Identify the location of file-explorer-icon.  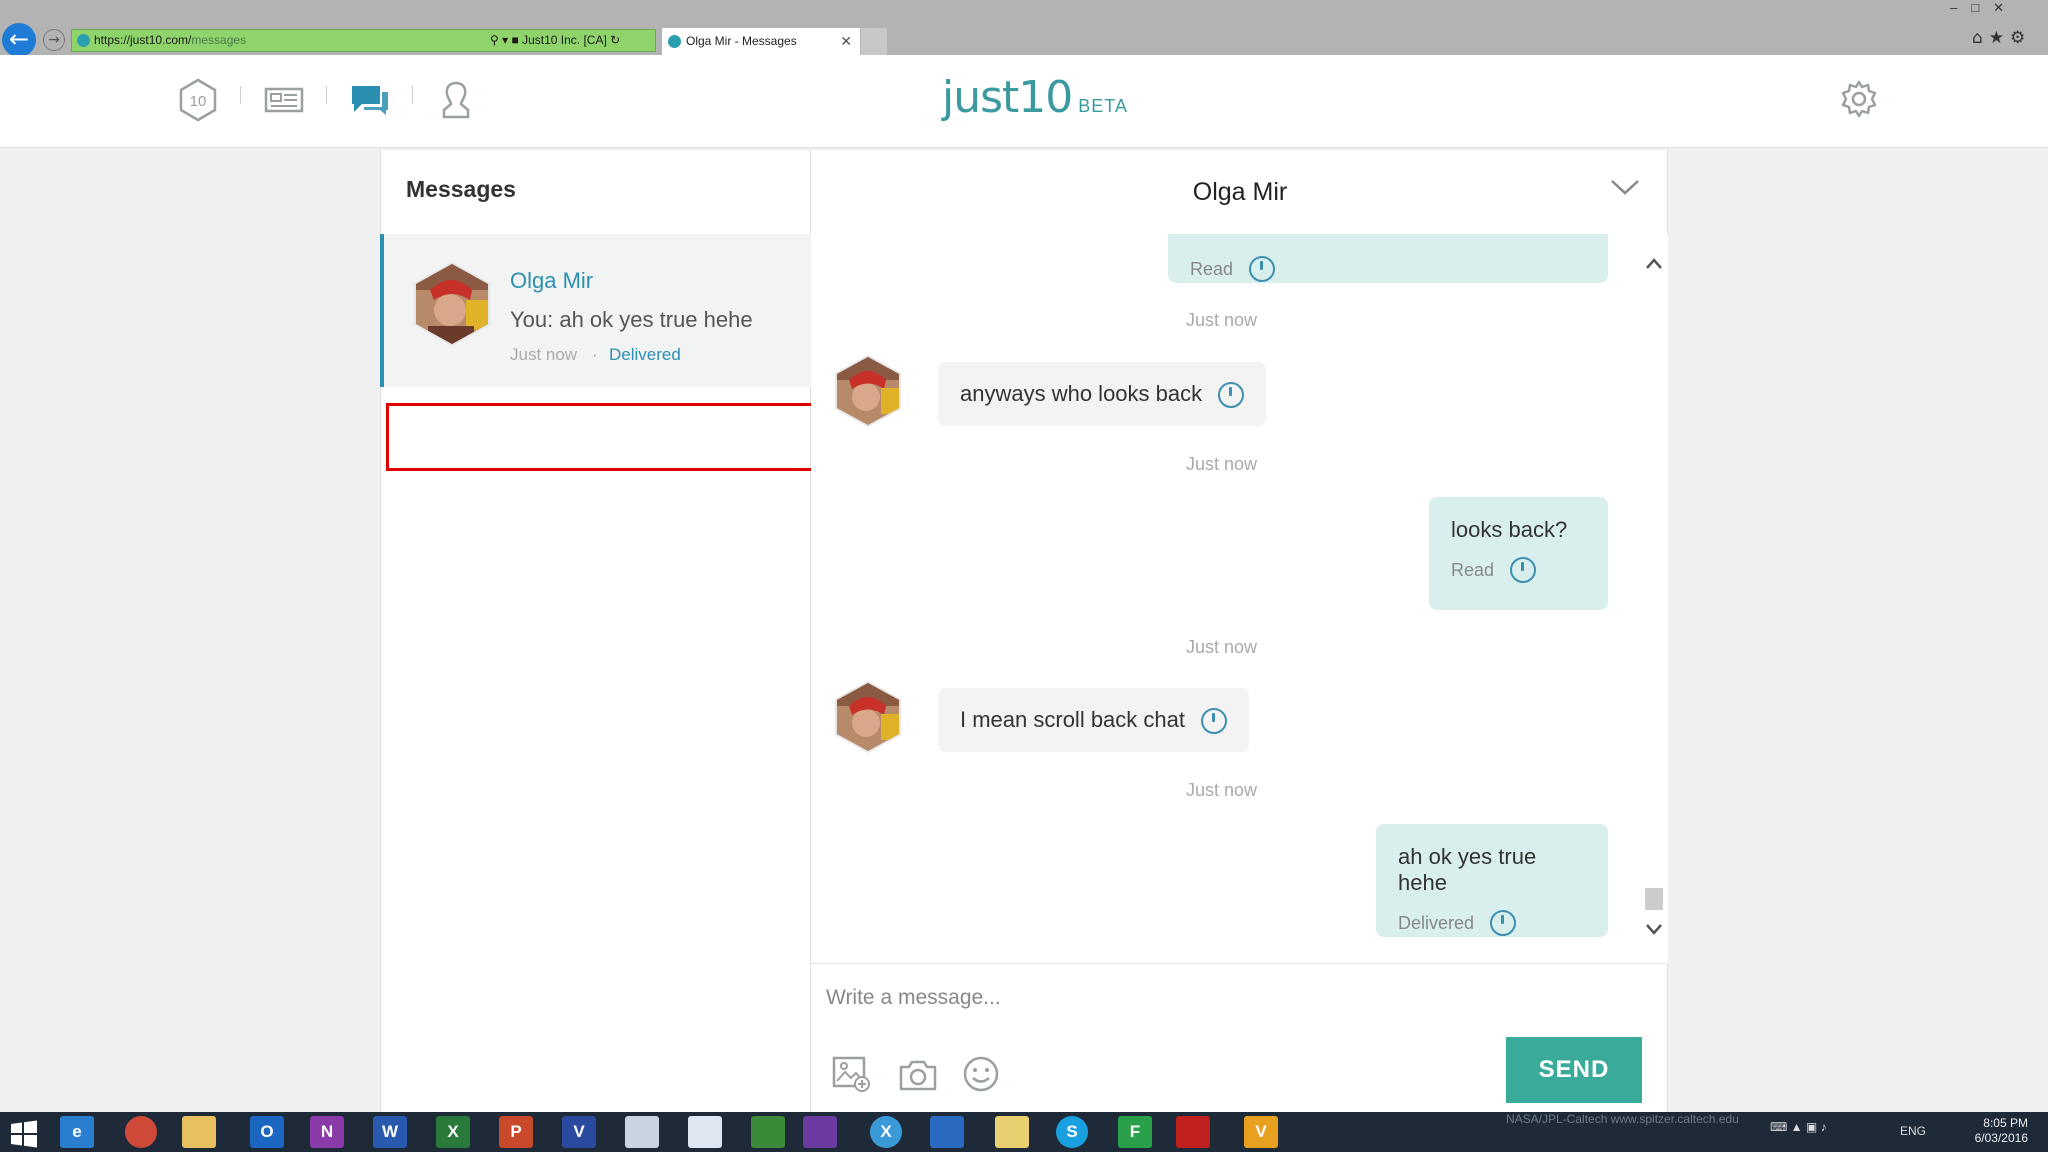
(199, 1132).